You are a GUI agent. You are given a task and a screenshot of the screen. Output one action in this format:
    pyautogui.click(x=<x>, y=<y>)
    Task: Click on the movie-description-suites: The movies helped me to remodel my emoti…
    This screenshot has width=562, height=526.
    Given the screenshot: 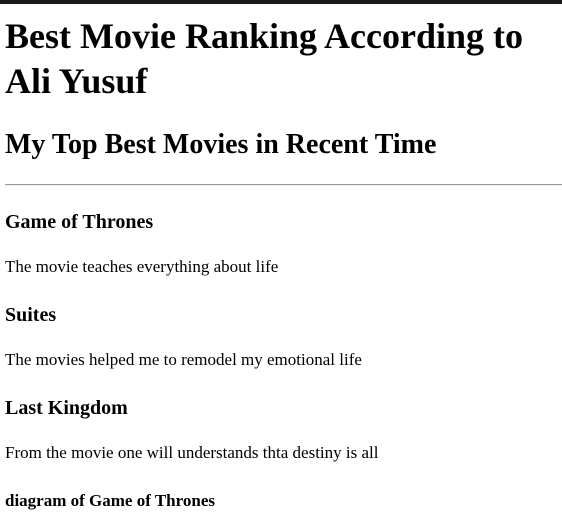 What is the action you would take?
    pyautogui.click(x=183, y=359)
    